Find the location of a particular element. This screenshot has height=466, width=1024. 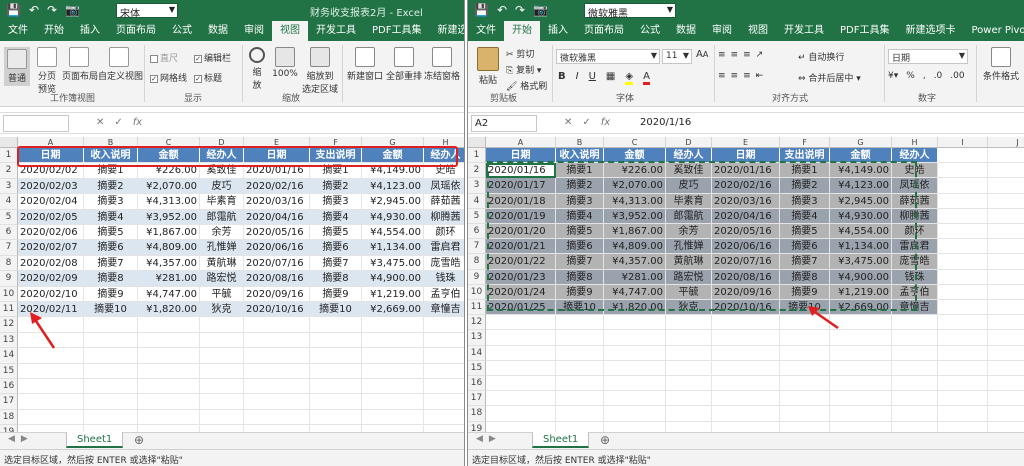

column-header: J is located at coordinates (1006, 142).